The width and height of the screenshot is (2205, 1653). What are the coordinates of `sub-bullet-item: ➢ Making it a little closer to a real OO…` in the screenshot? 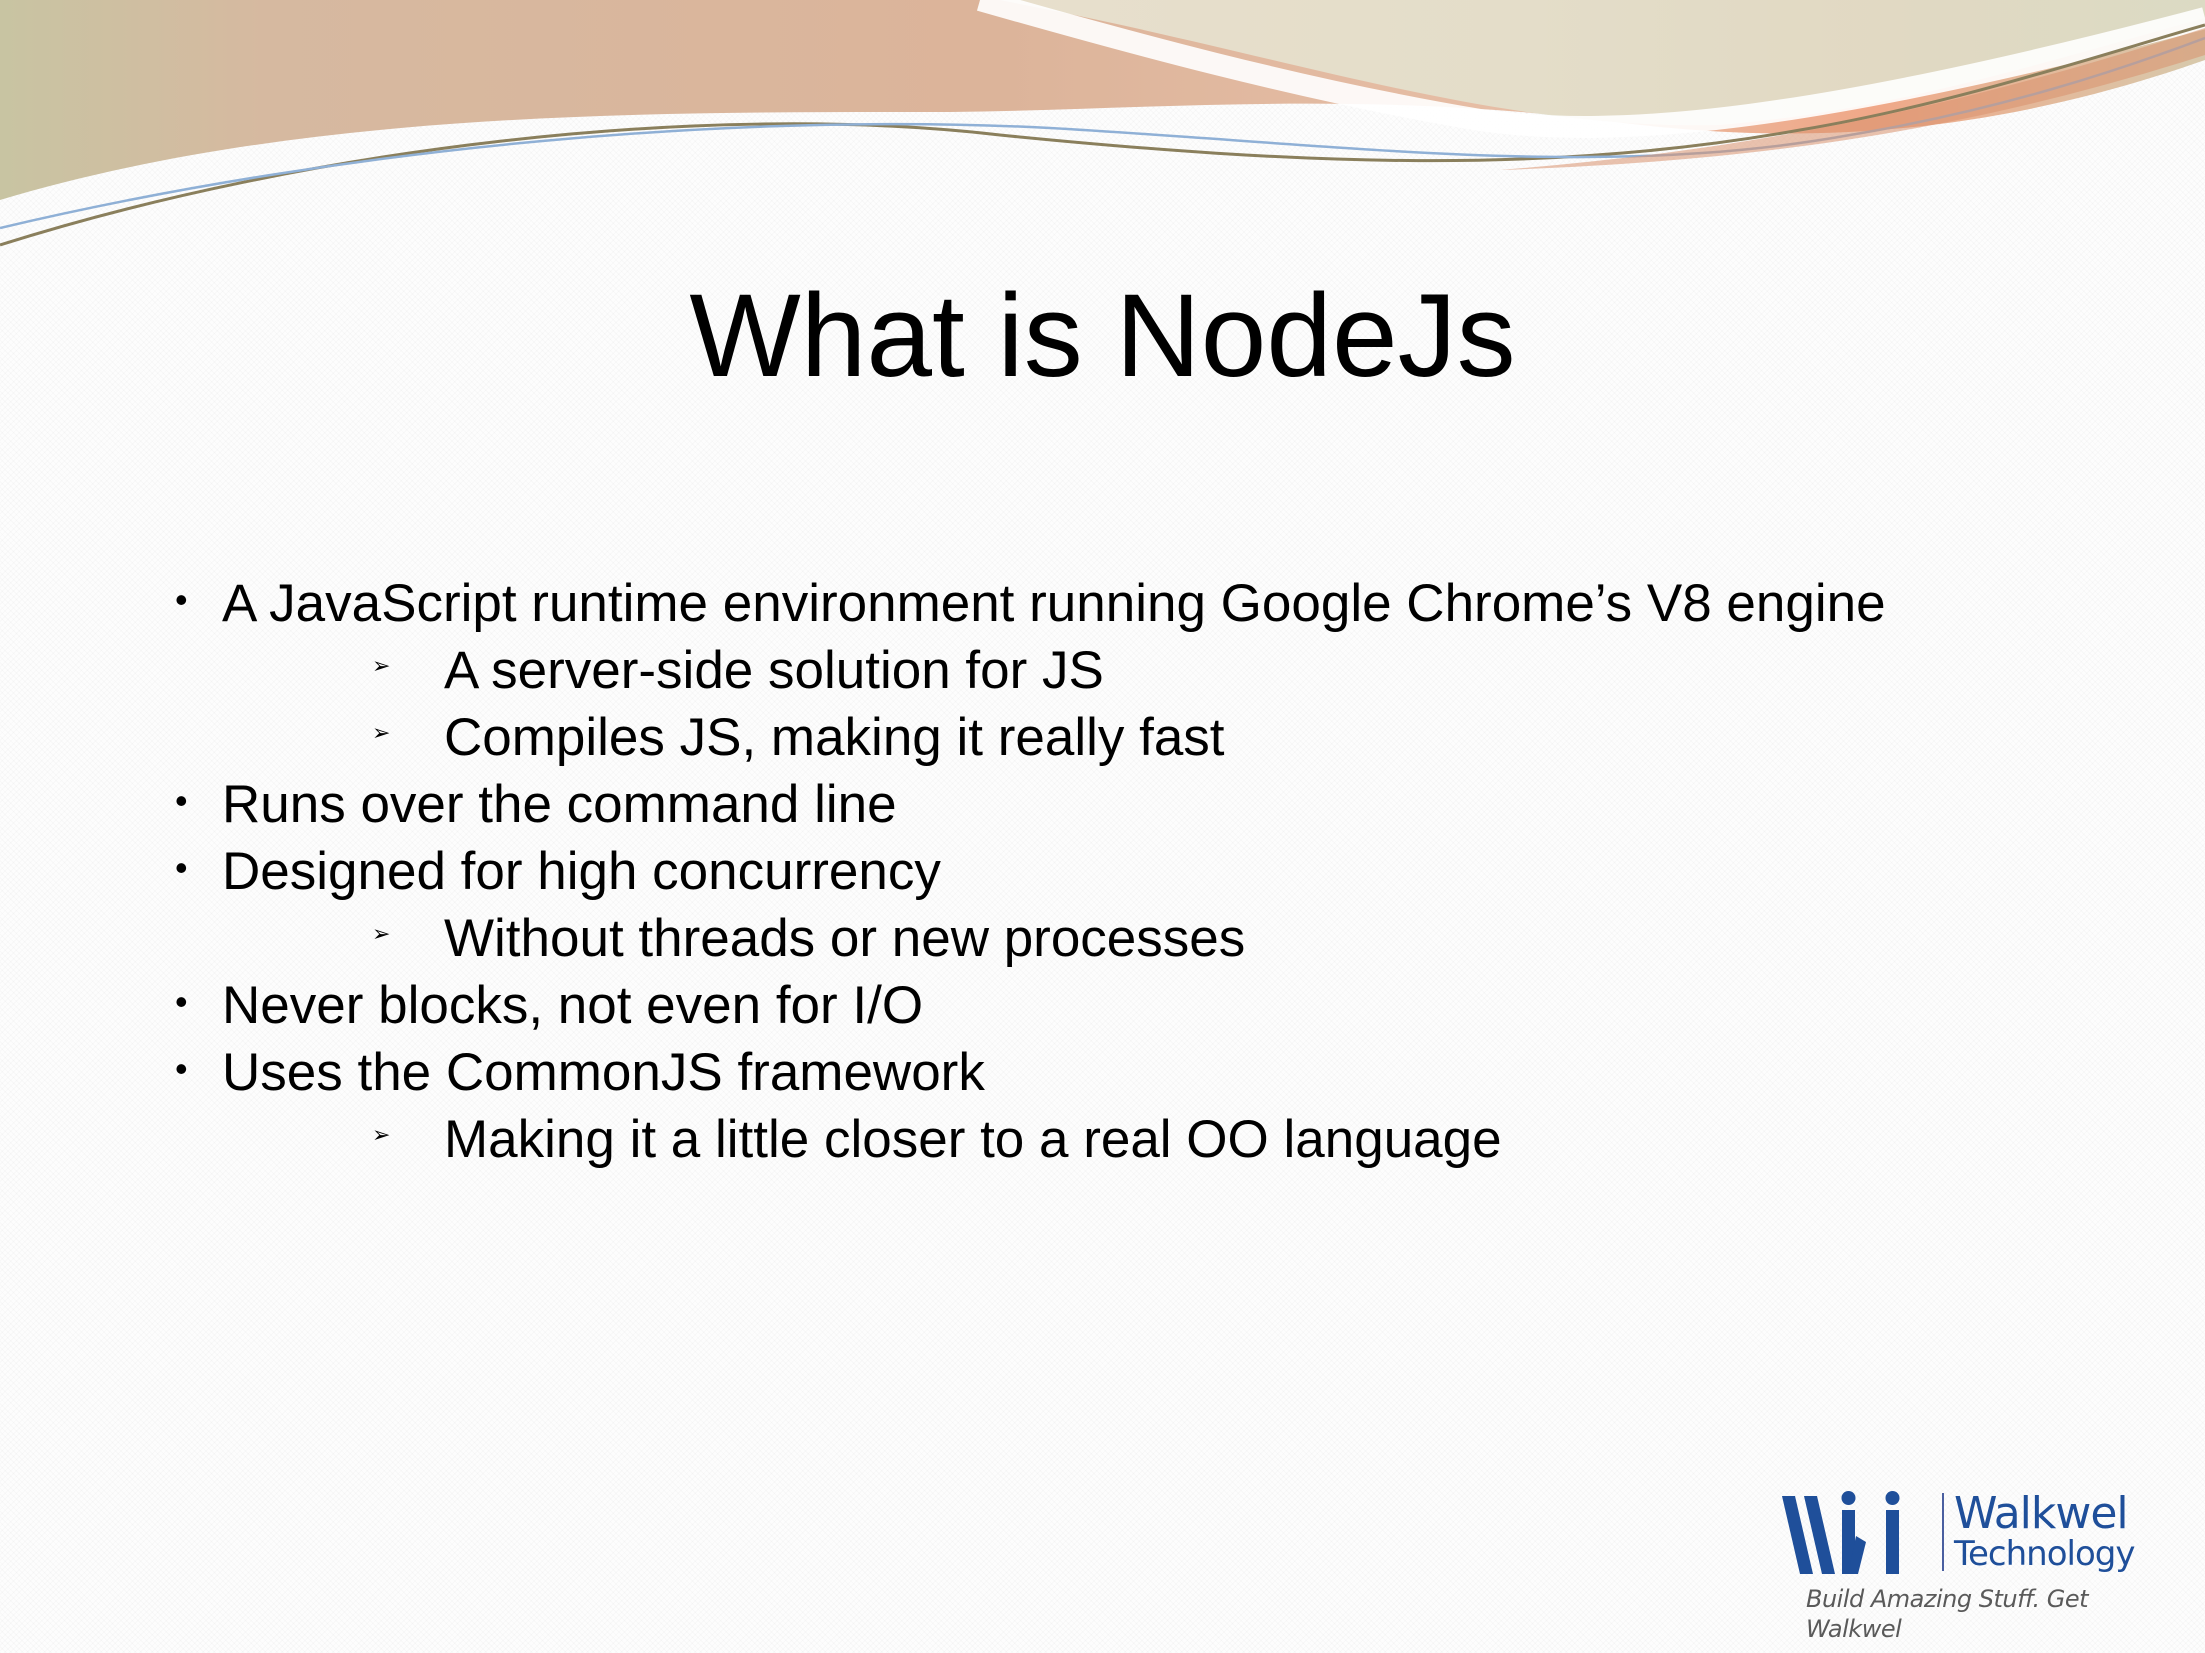 It's located at (1102, 1139).